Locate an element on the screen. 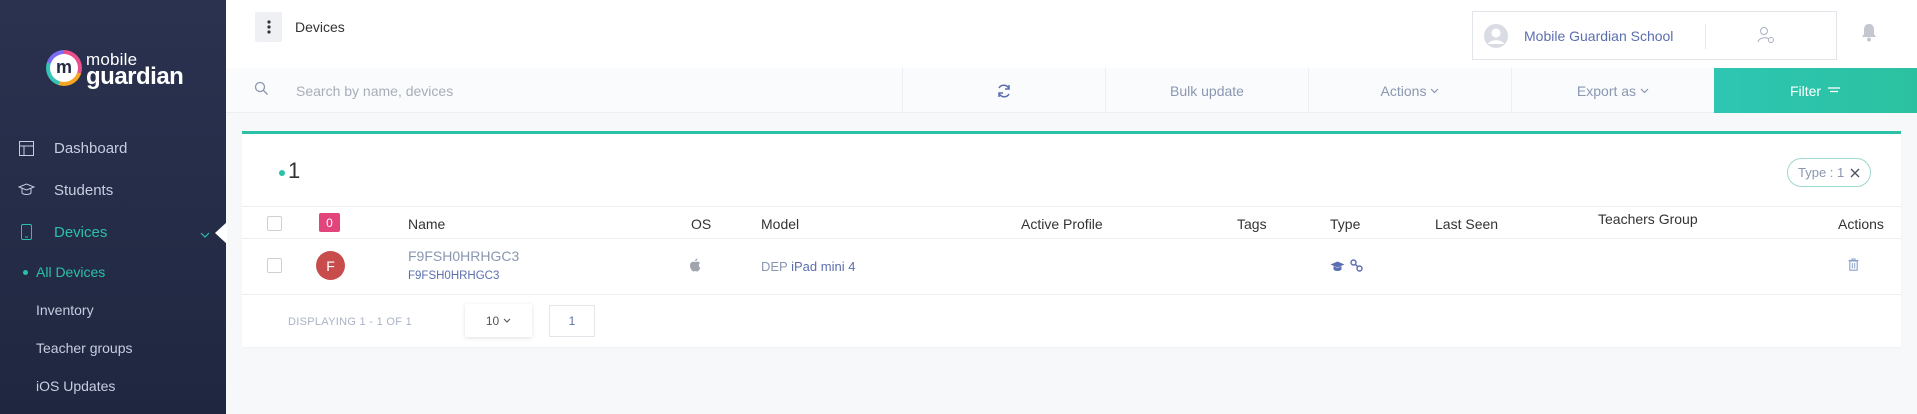  pagination-summary: DISPLAYING 1 - 1 OF 1 is located at coordinates (350, 322).